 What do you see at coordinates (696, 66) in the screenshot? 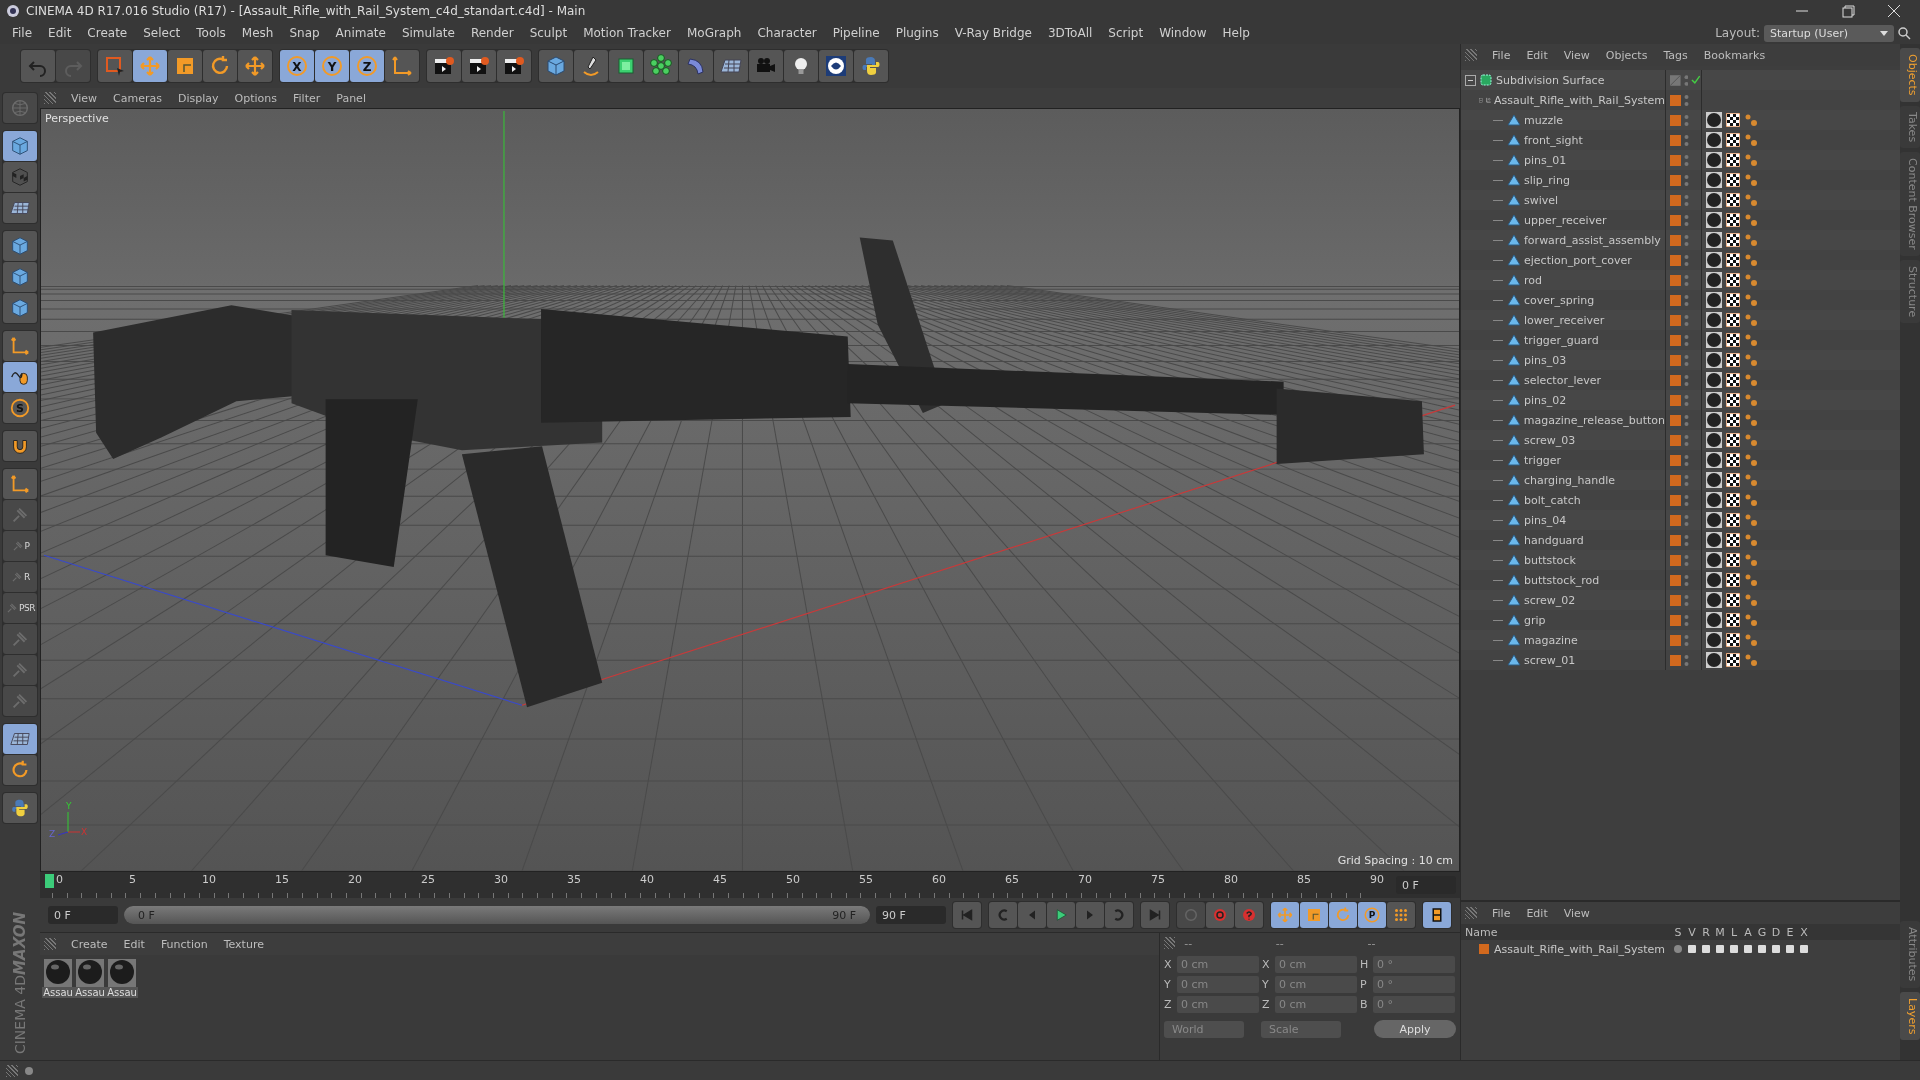
I see `bend-tool-button` at bounding box center [696, 66].